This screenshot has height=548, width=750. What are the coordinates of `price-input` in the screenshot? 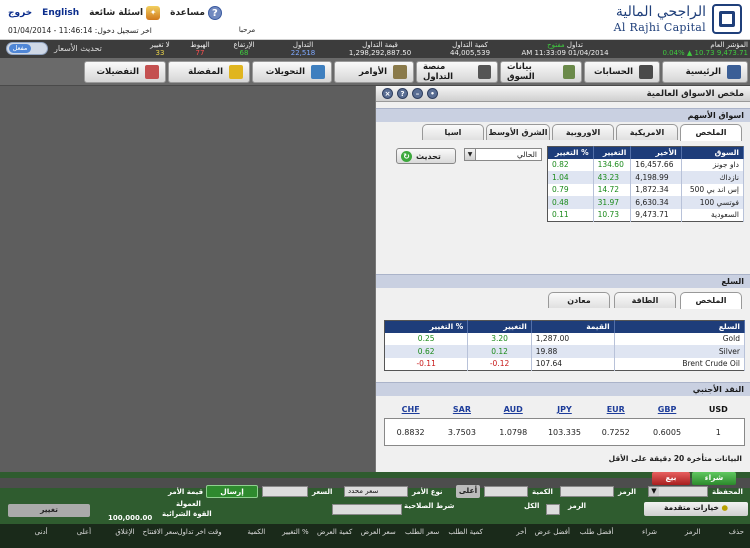 It's located at (285, 491).